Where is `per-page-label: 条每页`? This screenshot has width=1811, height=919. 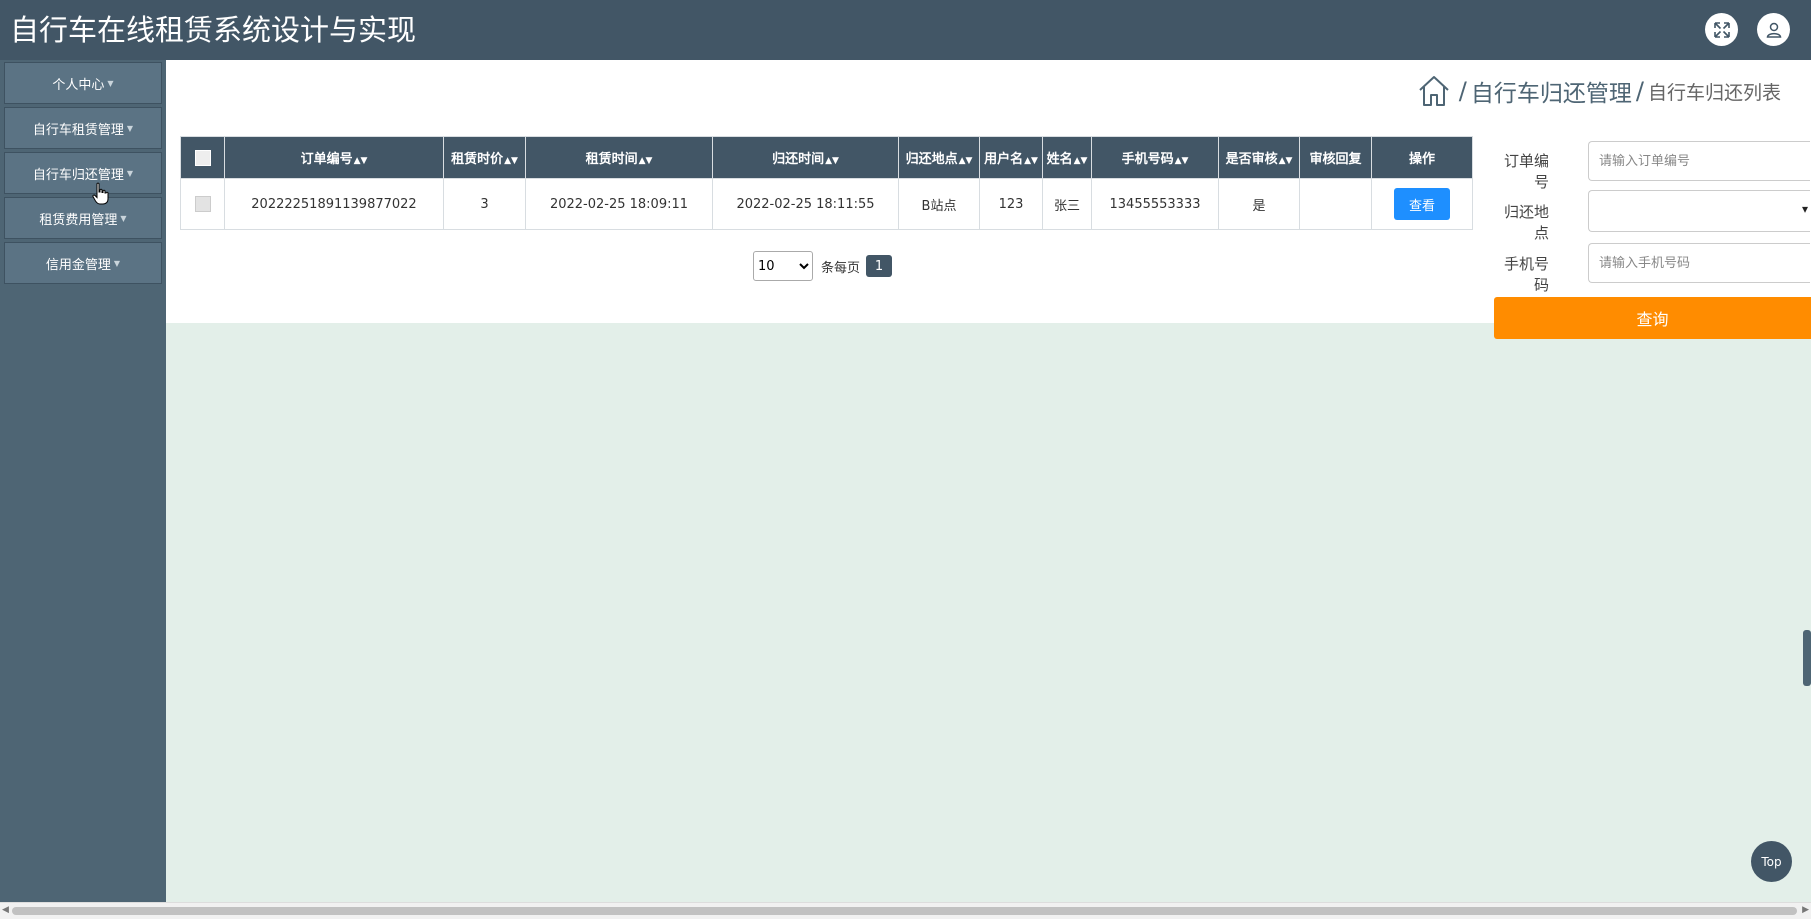 per-page-label: 条每页 is located at coordinates (841, 268).